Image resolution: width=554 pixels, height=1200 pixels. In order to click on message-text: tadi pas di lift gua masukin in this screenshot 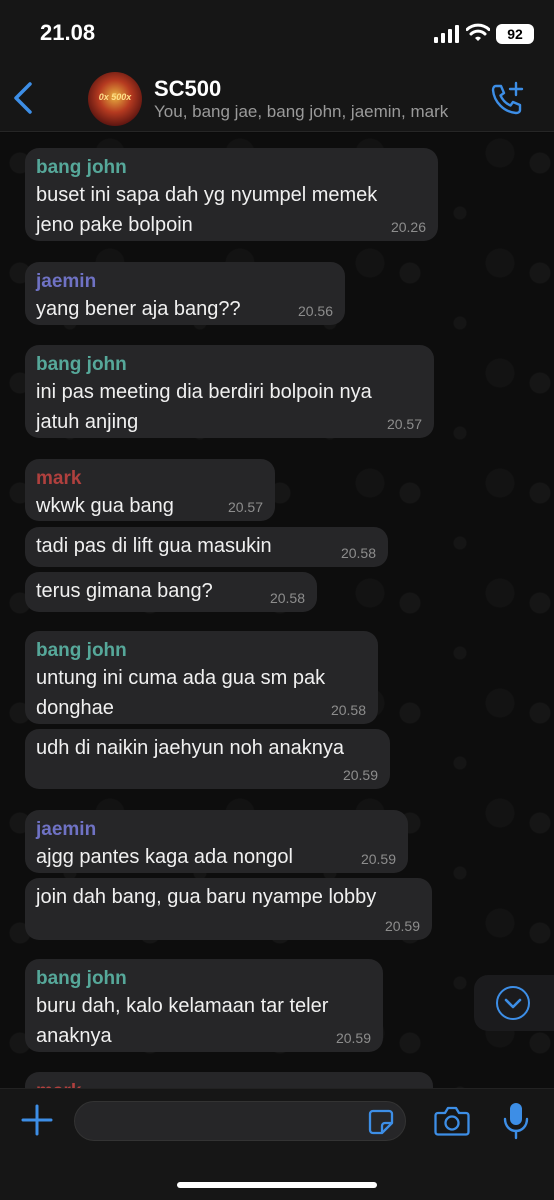, I will do `click(154, 546)`.